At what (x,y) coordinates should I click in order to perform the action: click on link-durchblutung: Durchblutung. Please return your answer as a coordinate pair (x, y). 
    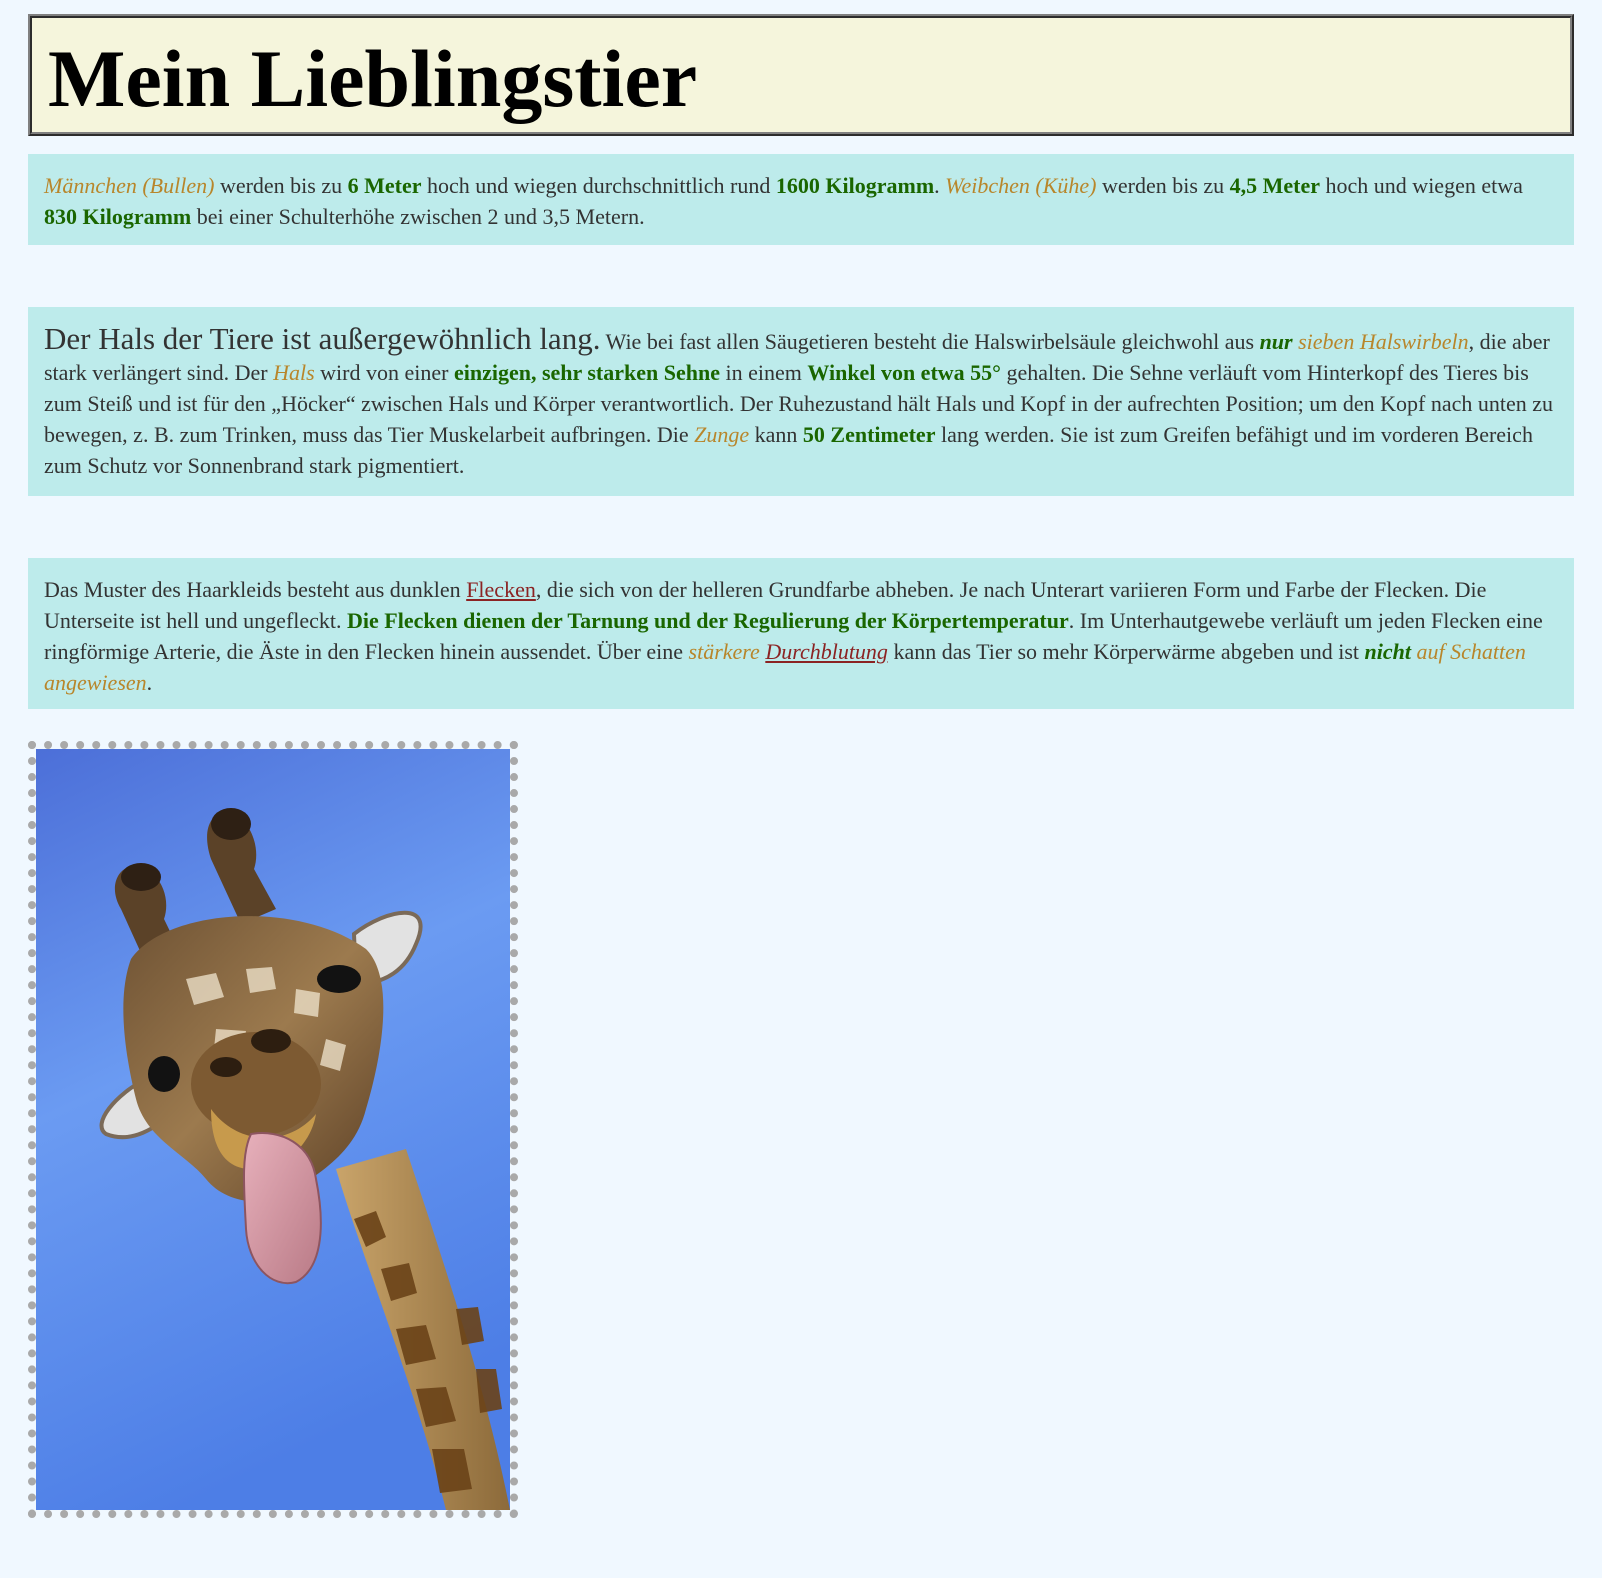
    Looking at the image, I should click on (826, 651).